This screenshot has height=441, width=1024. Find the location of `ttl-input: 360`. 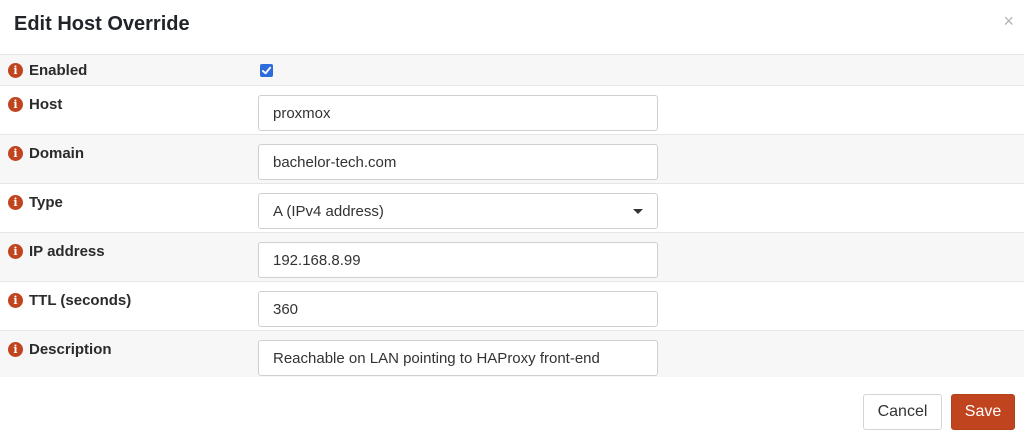

ttl-input: 360 is located at coordinates (458, 309).